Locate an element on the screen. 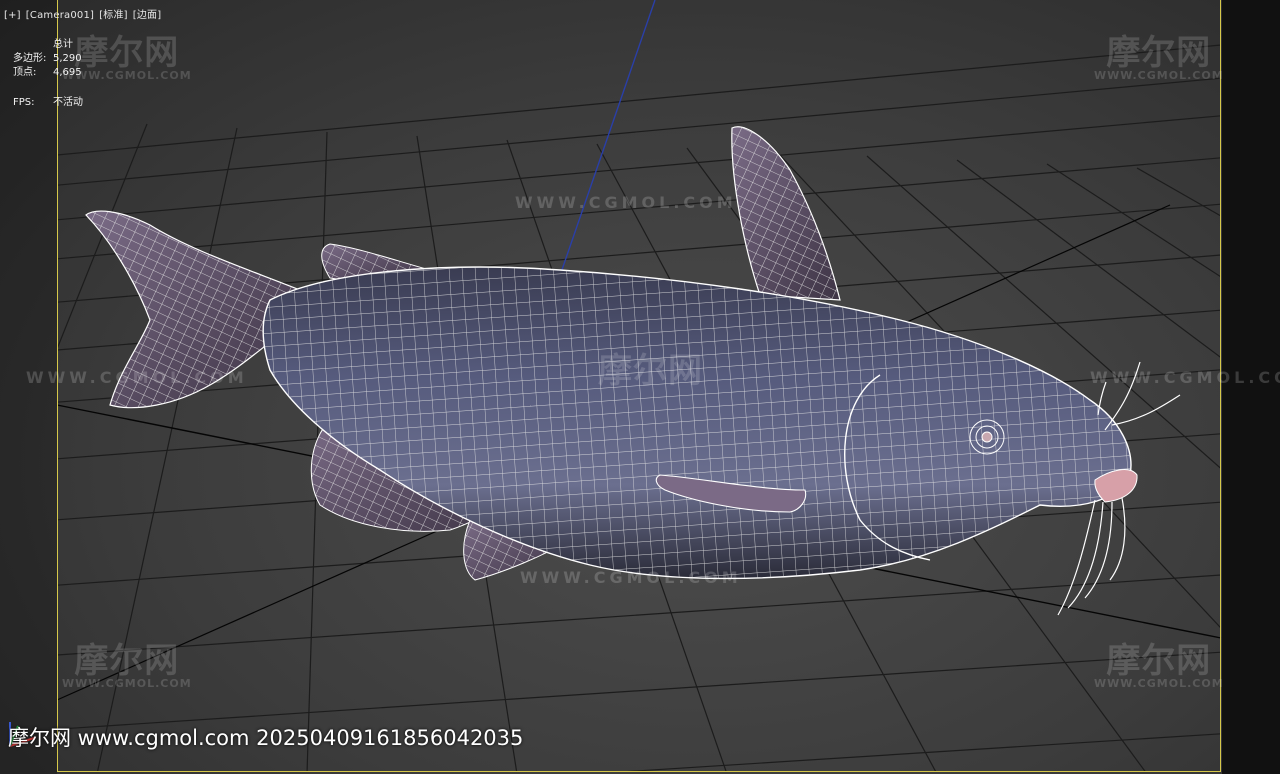 This screenshot has height=774, width=1280. viewport-display-menu: [边面] is located at coordinates (147, 15).